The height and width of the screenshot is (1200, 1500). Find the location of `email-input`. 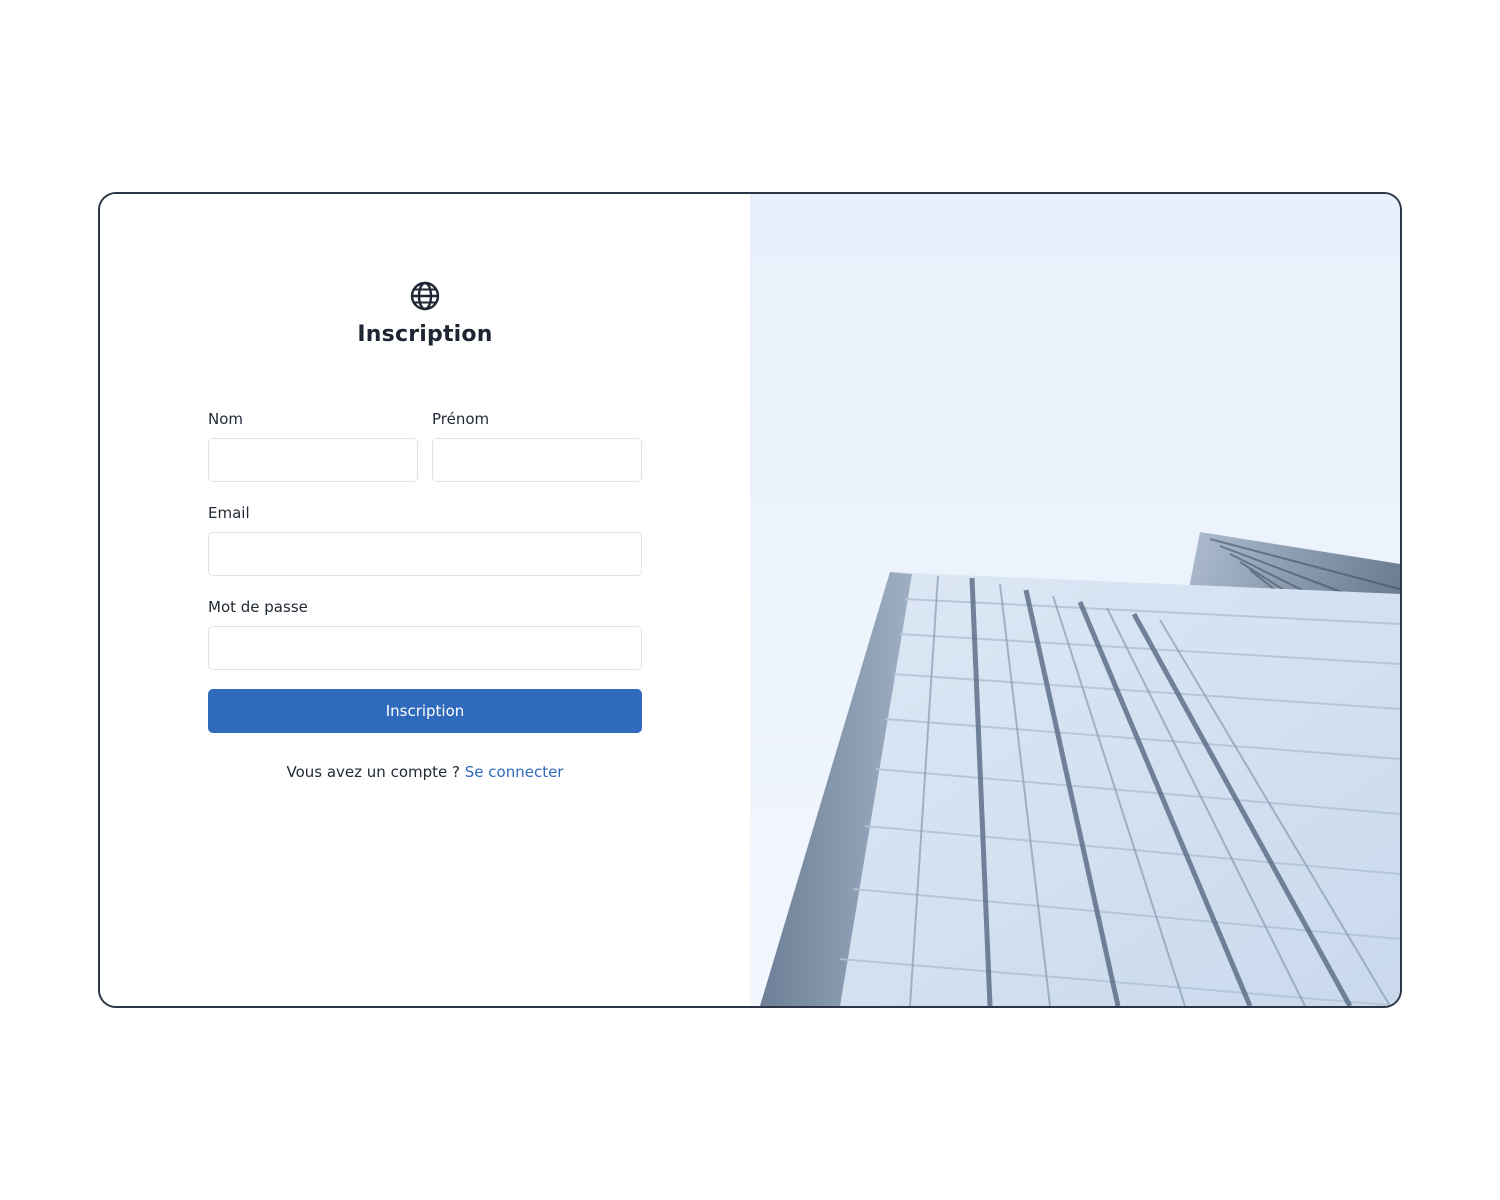

email-input is located at coordinates (425, 554).